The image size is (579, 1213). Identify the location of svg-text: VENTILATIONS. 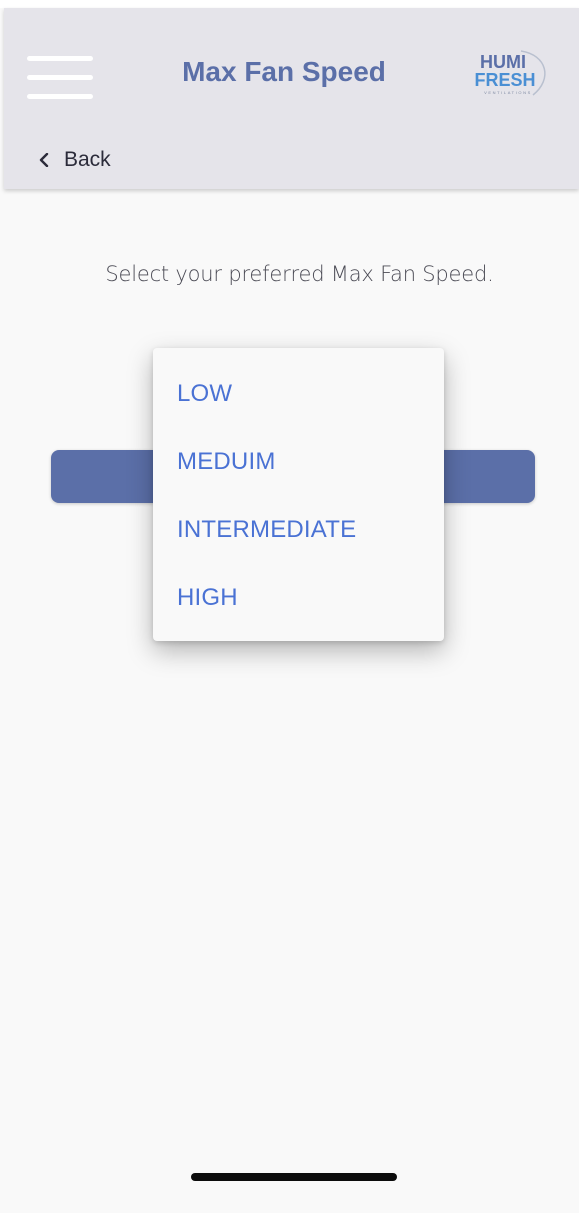
(508, 92).